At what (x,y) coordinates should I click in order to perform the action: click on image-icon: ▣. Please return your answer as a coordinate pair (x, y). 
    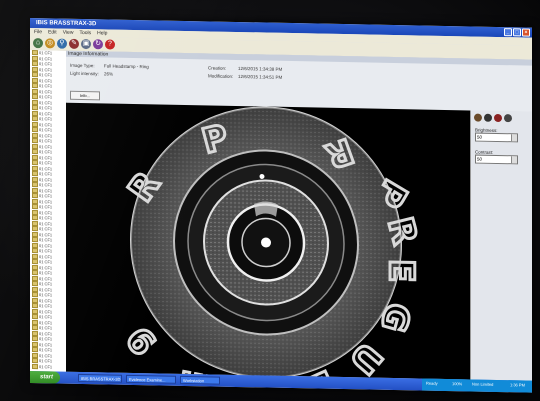
    Looking at the image, I should click on (86, 44).